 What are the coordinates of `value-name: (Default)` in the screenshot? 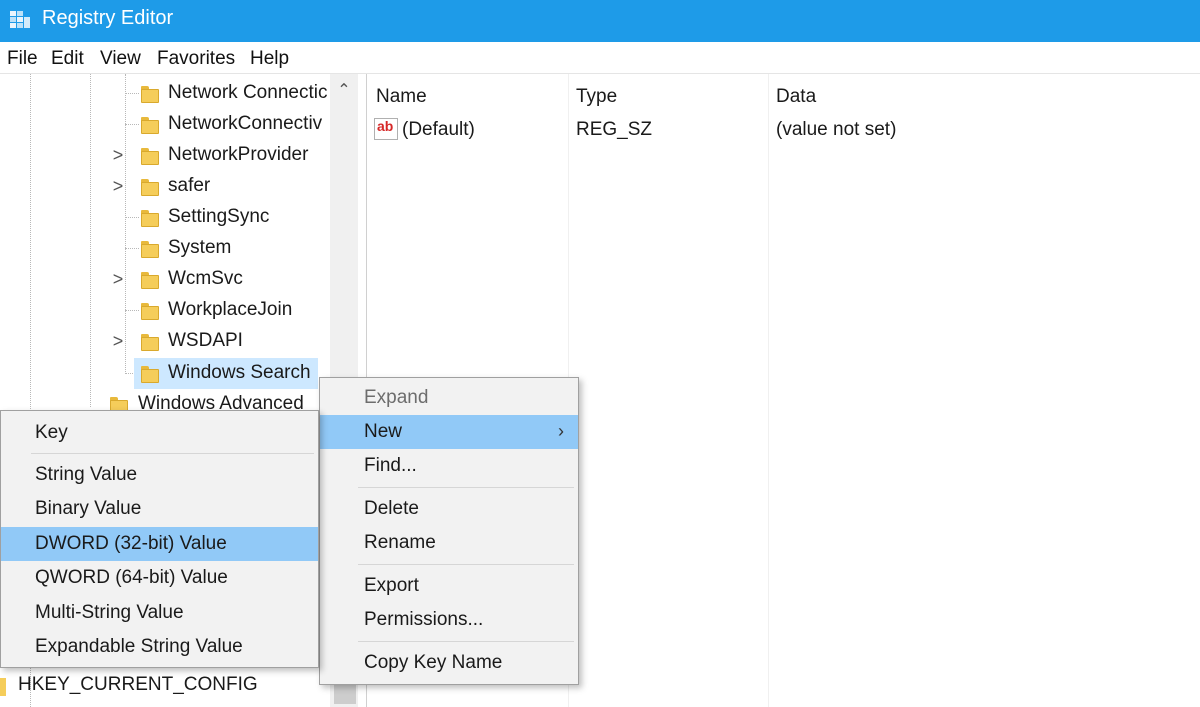 It's located at (438, 130).